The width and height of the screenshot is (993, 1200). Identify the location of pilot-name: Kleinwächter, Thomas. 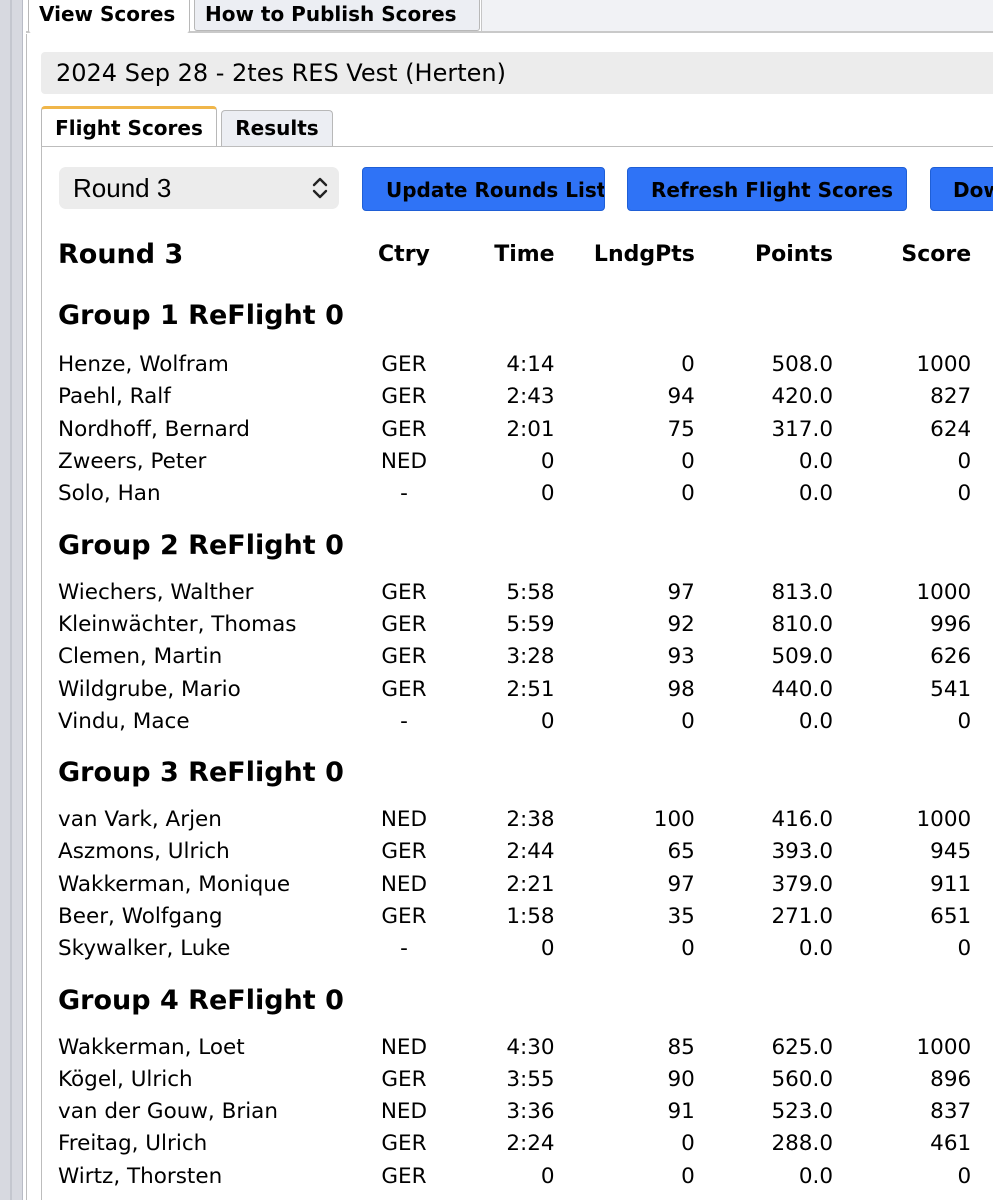
(177, 624).